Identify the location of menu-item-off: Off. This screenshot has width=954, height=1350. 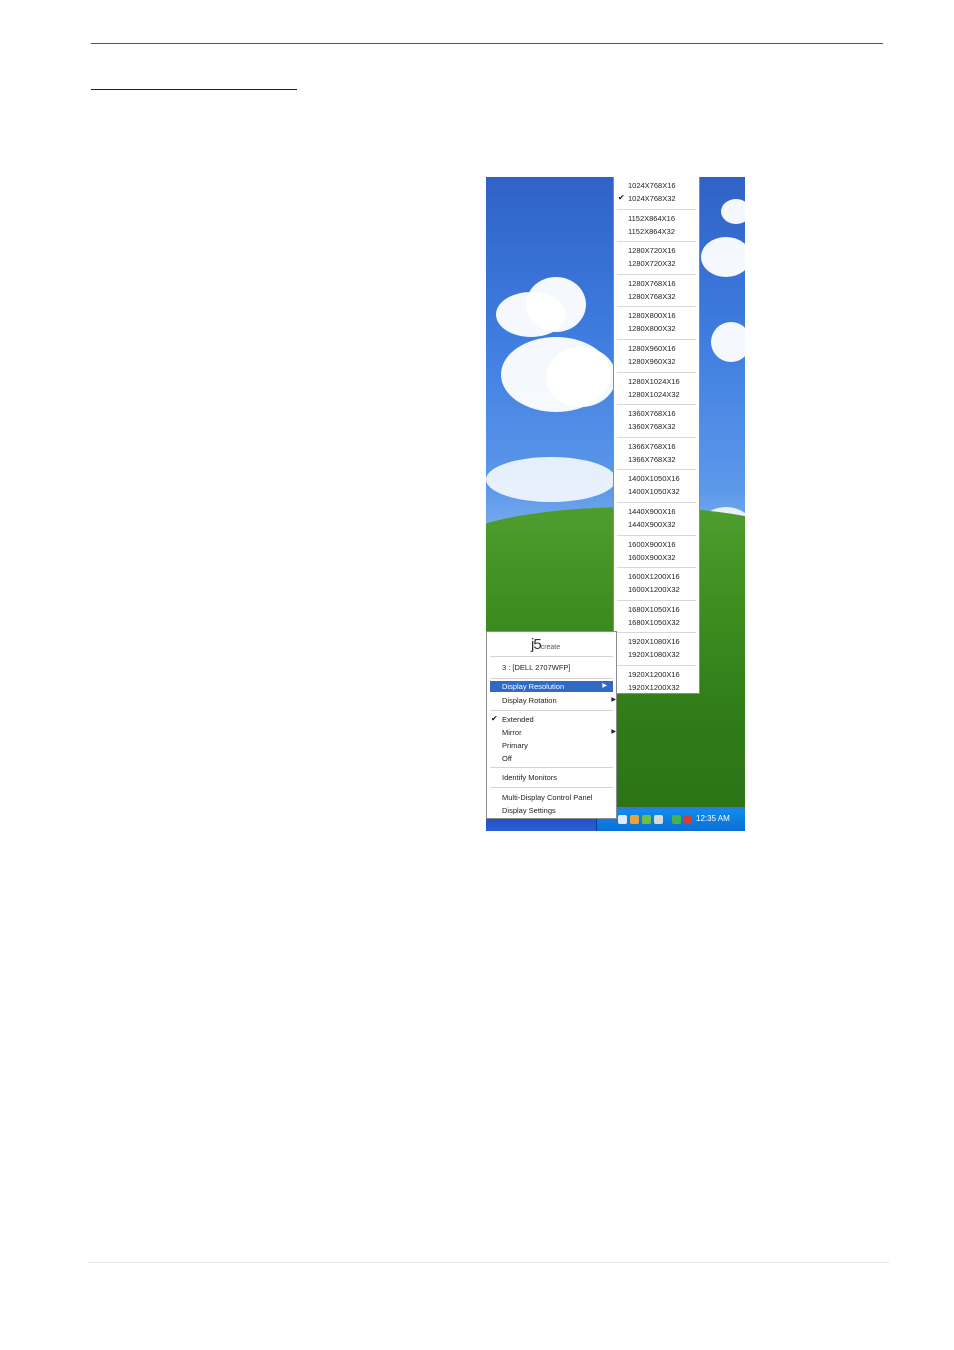
(507, 758).